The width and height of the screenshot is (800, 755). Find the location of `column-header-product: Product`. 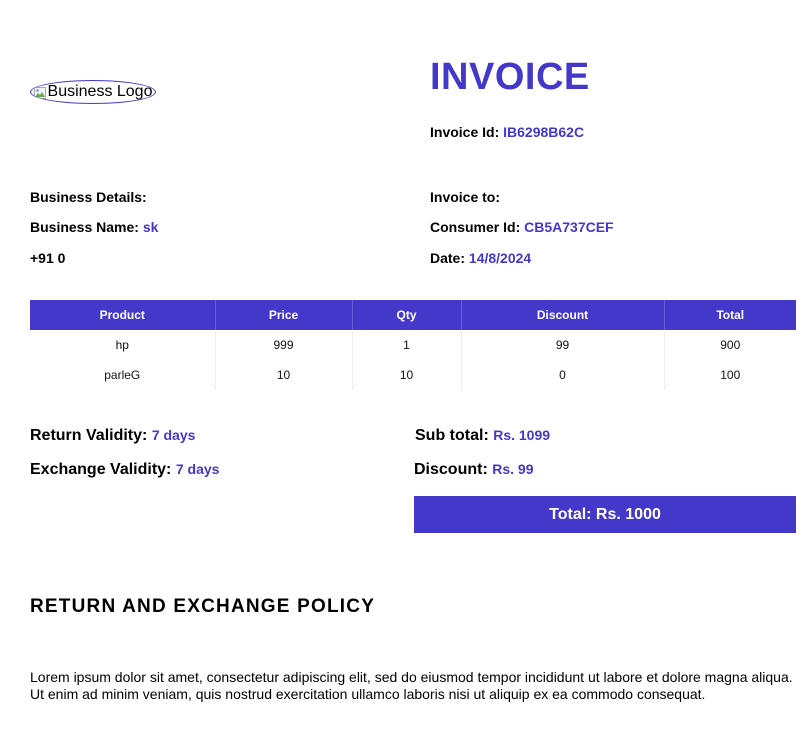

column-header-product: Product is located at coordinates (123, 315).